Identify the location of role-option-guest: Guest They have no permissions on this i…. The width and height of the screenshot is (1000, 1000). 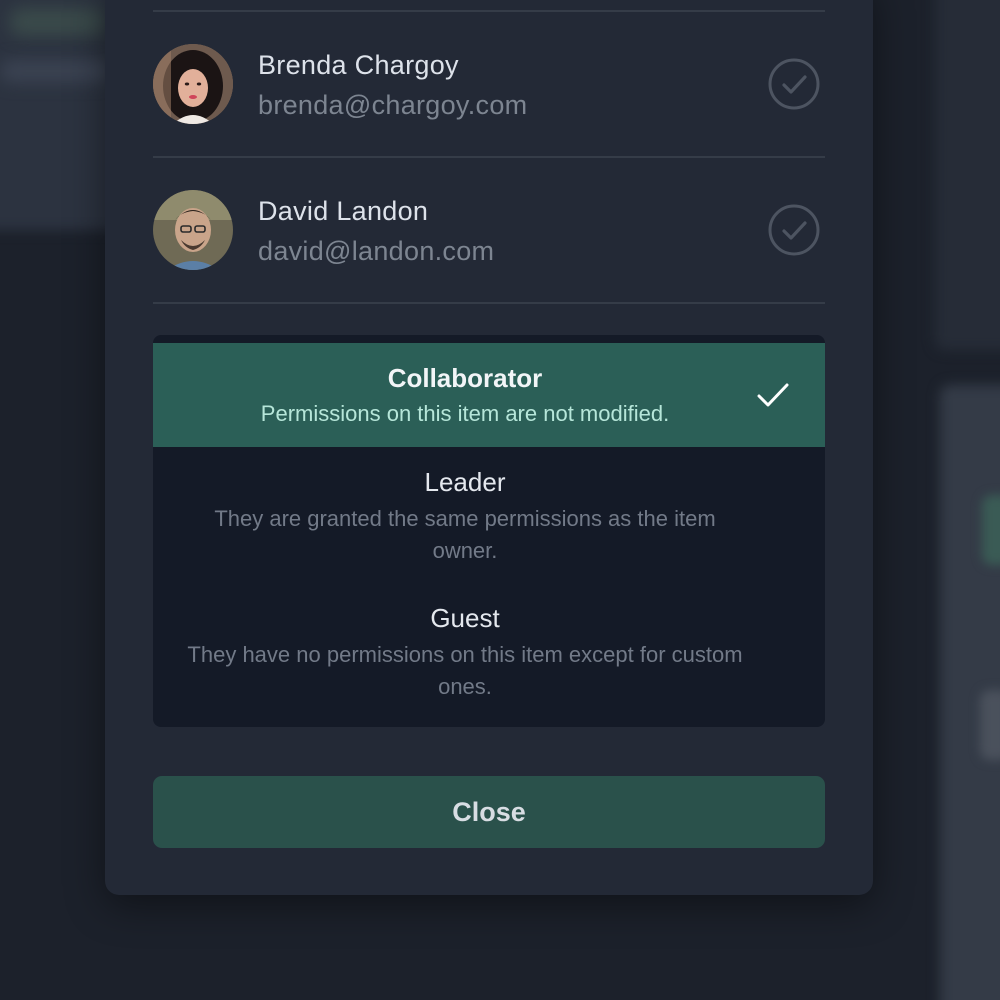
(489, 653).